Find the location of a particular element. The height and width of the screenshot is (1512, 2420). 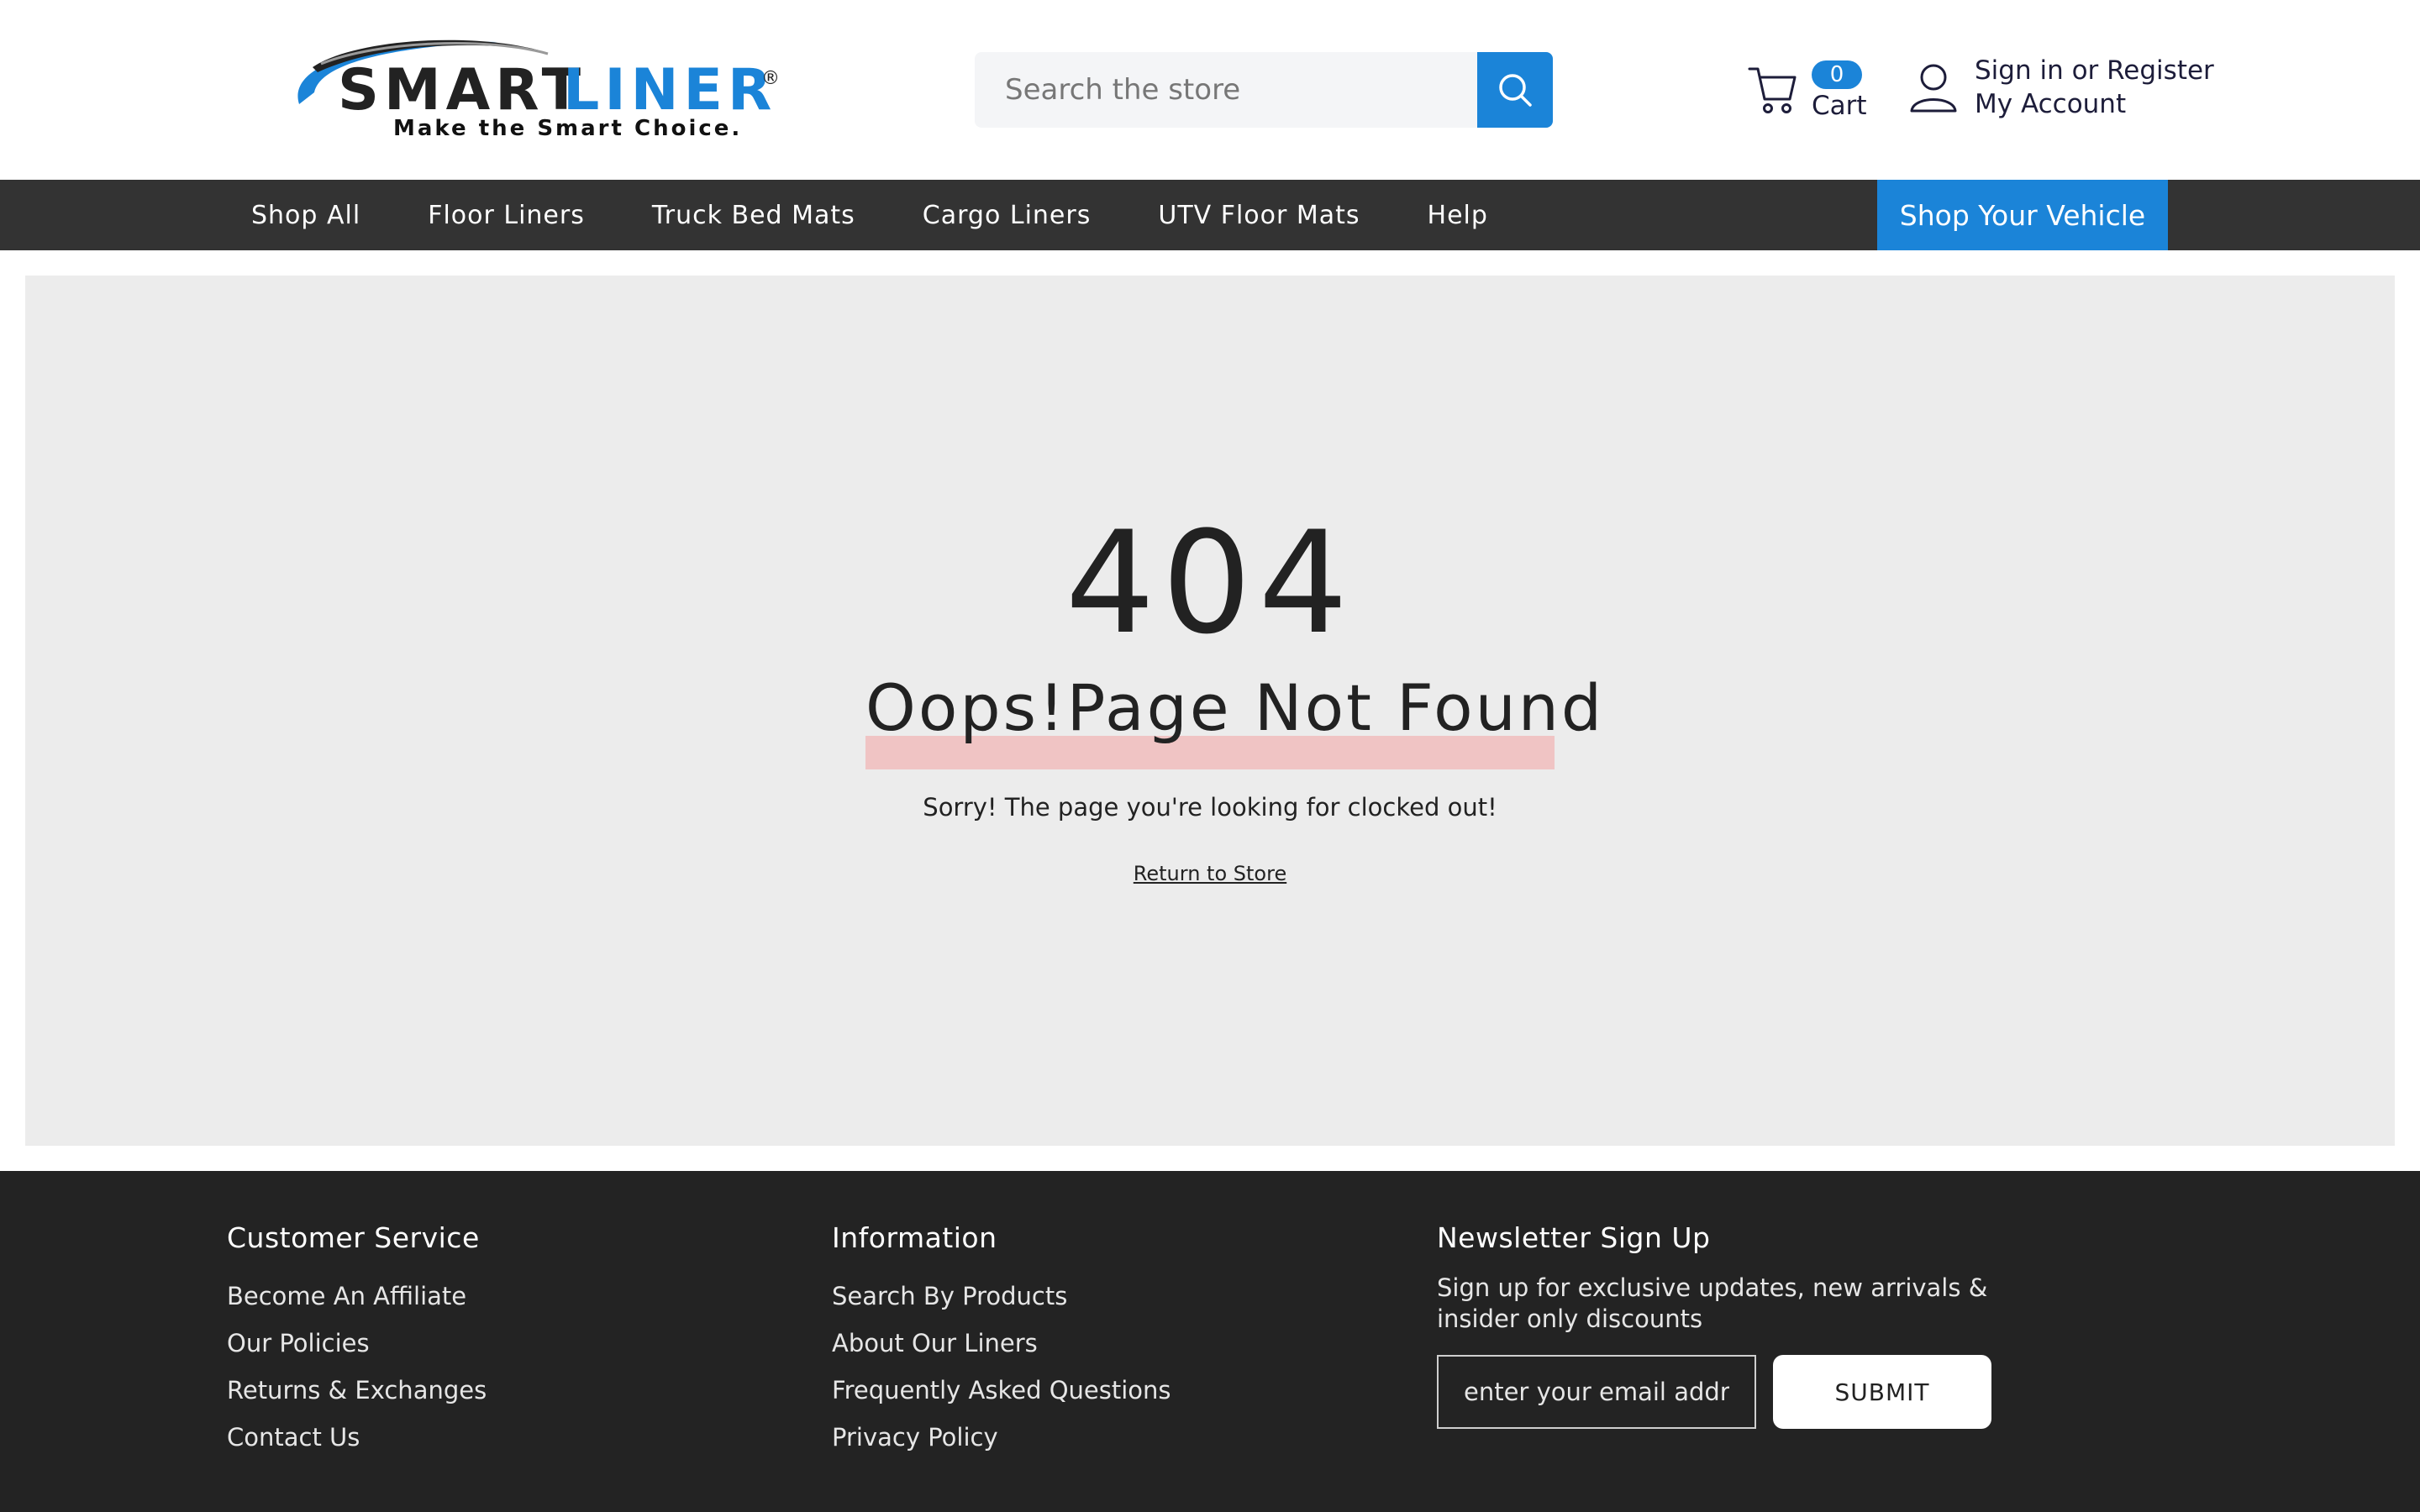

cart-count-badge: 0 is located at coordinates (1837, 74).